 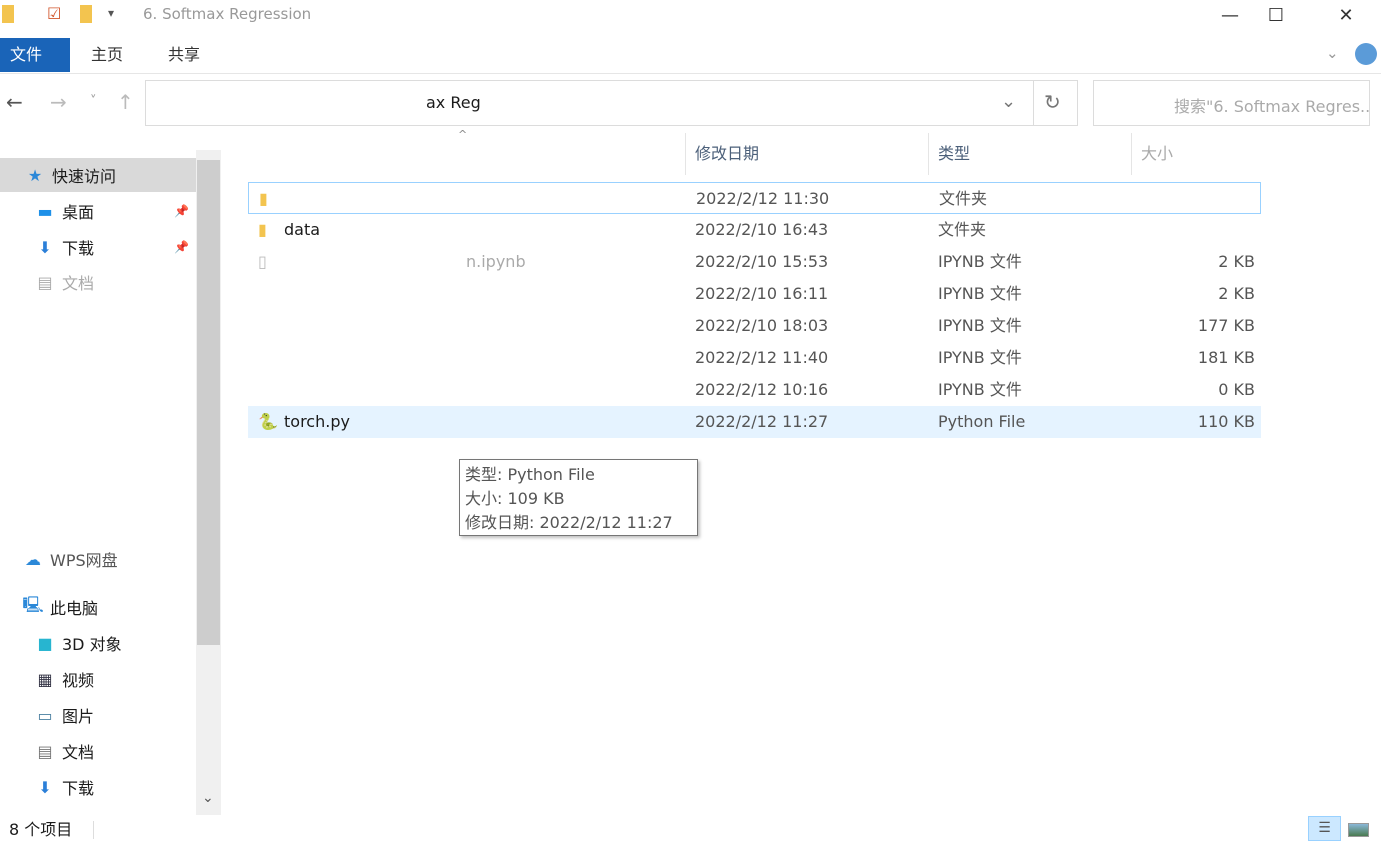 I want to click on file-row: ▮ data 2022/2/10 16:43 文件夹, so click(x=754, y=230).